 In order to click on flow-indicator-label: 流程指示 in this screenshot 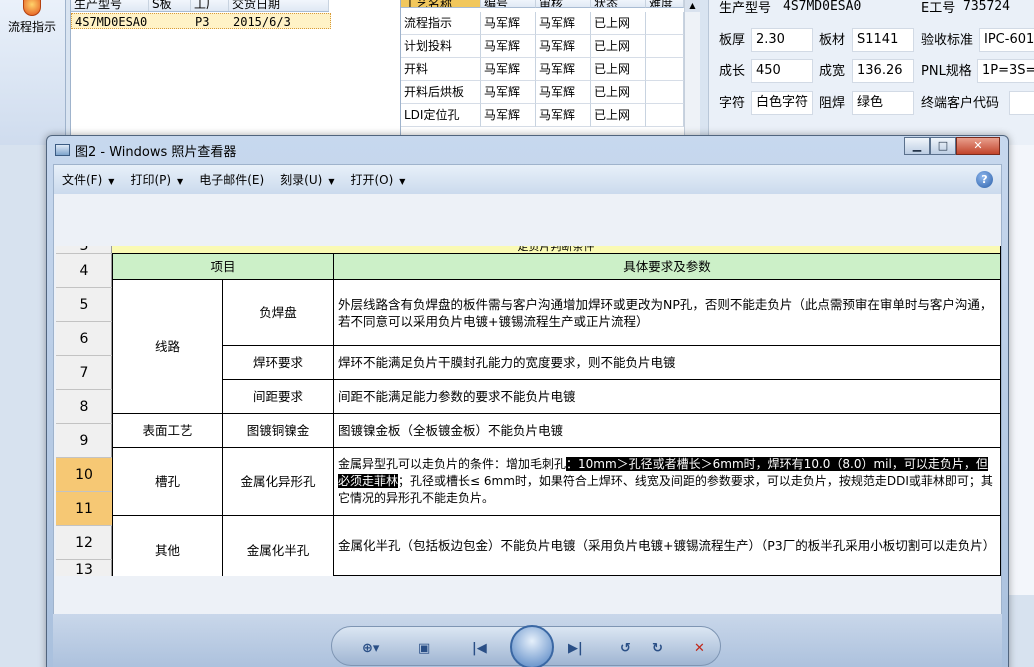, I will do `click(31, 27)`.